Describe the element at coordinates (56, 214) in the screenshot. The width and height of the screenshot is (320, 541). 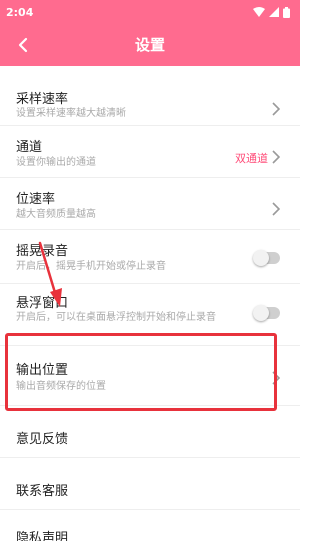
I see `setting-subtitle: 越大音频质量越高` at that location.